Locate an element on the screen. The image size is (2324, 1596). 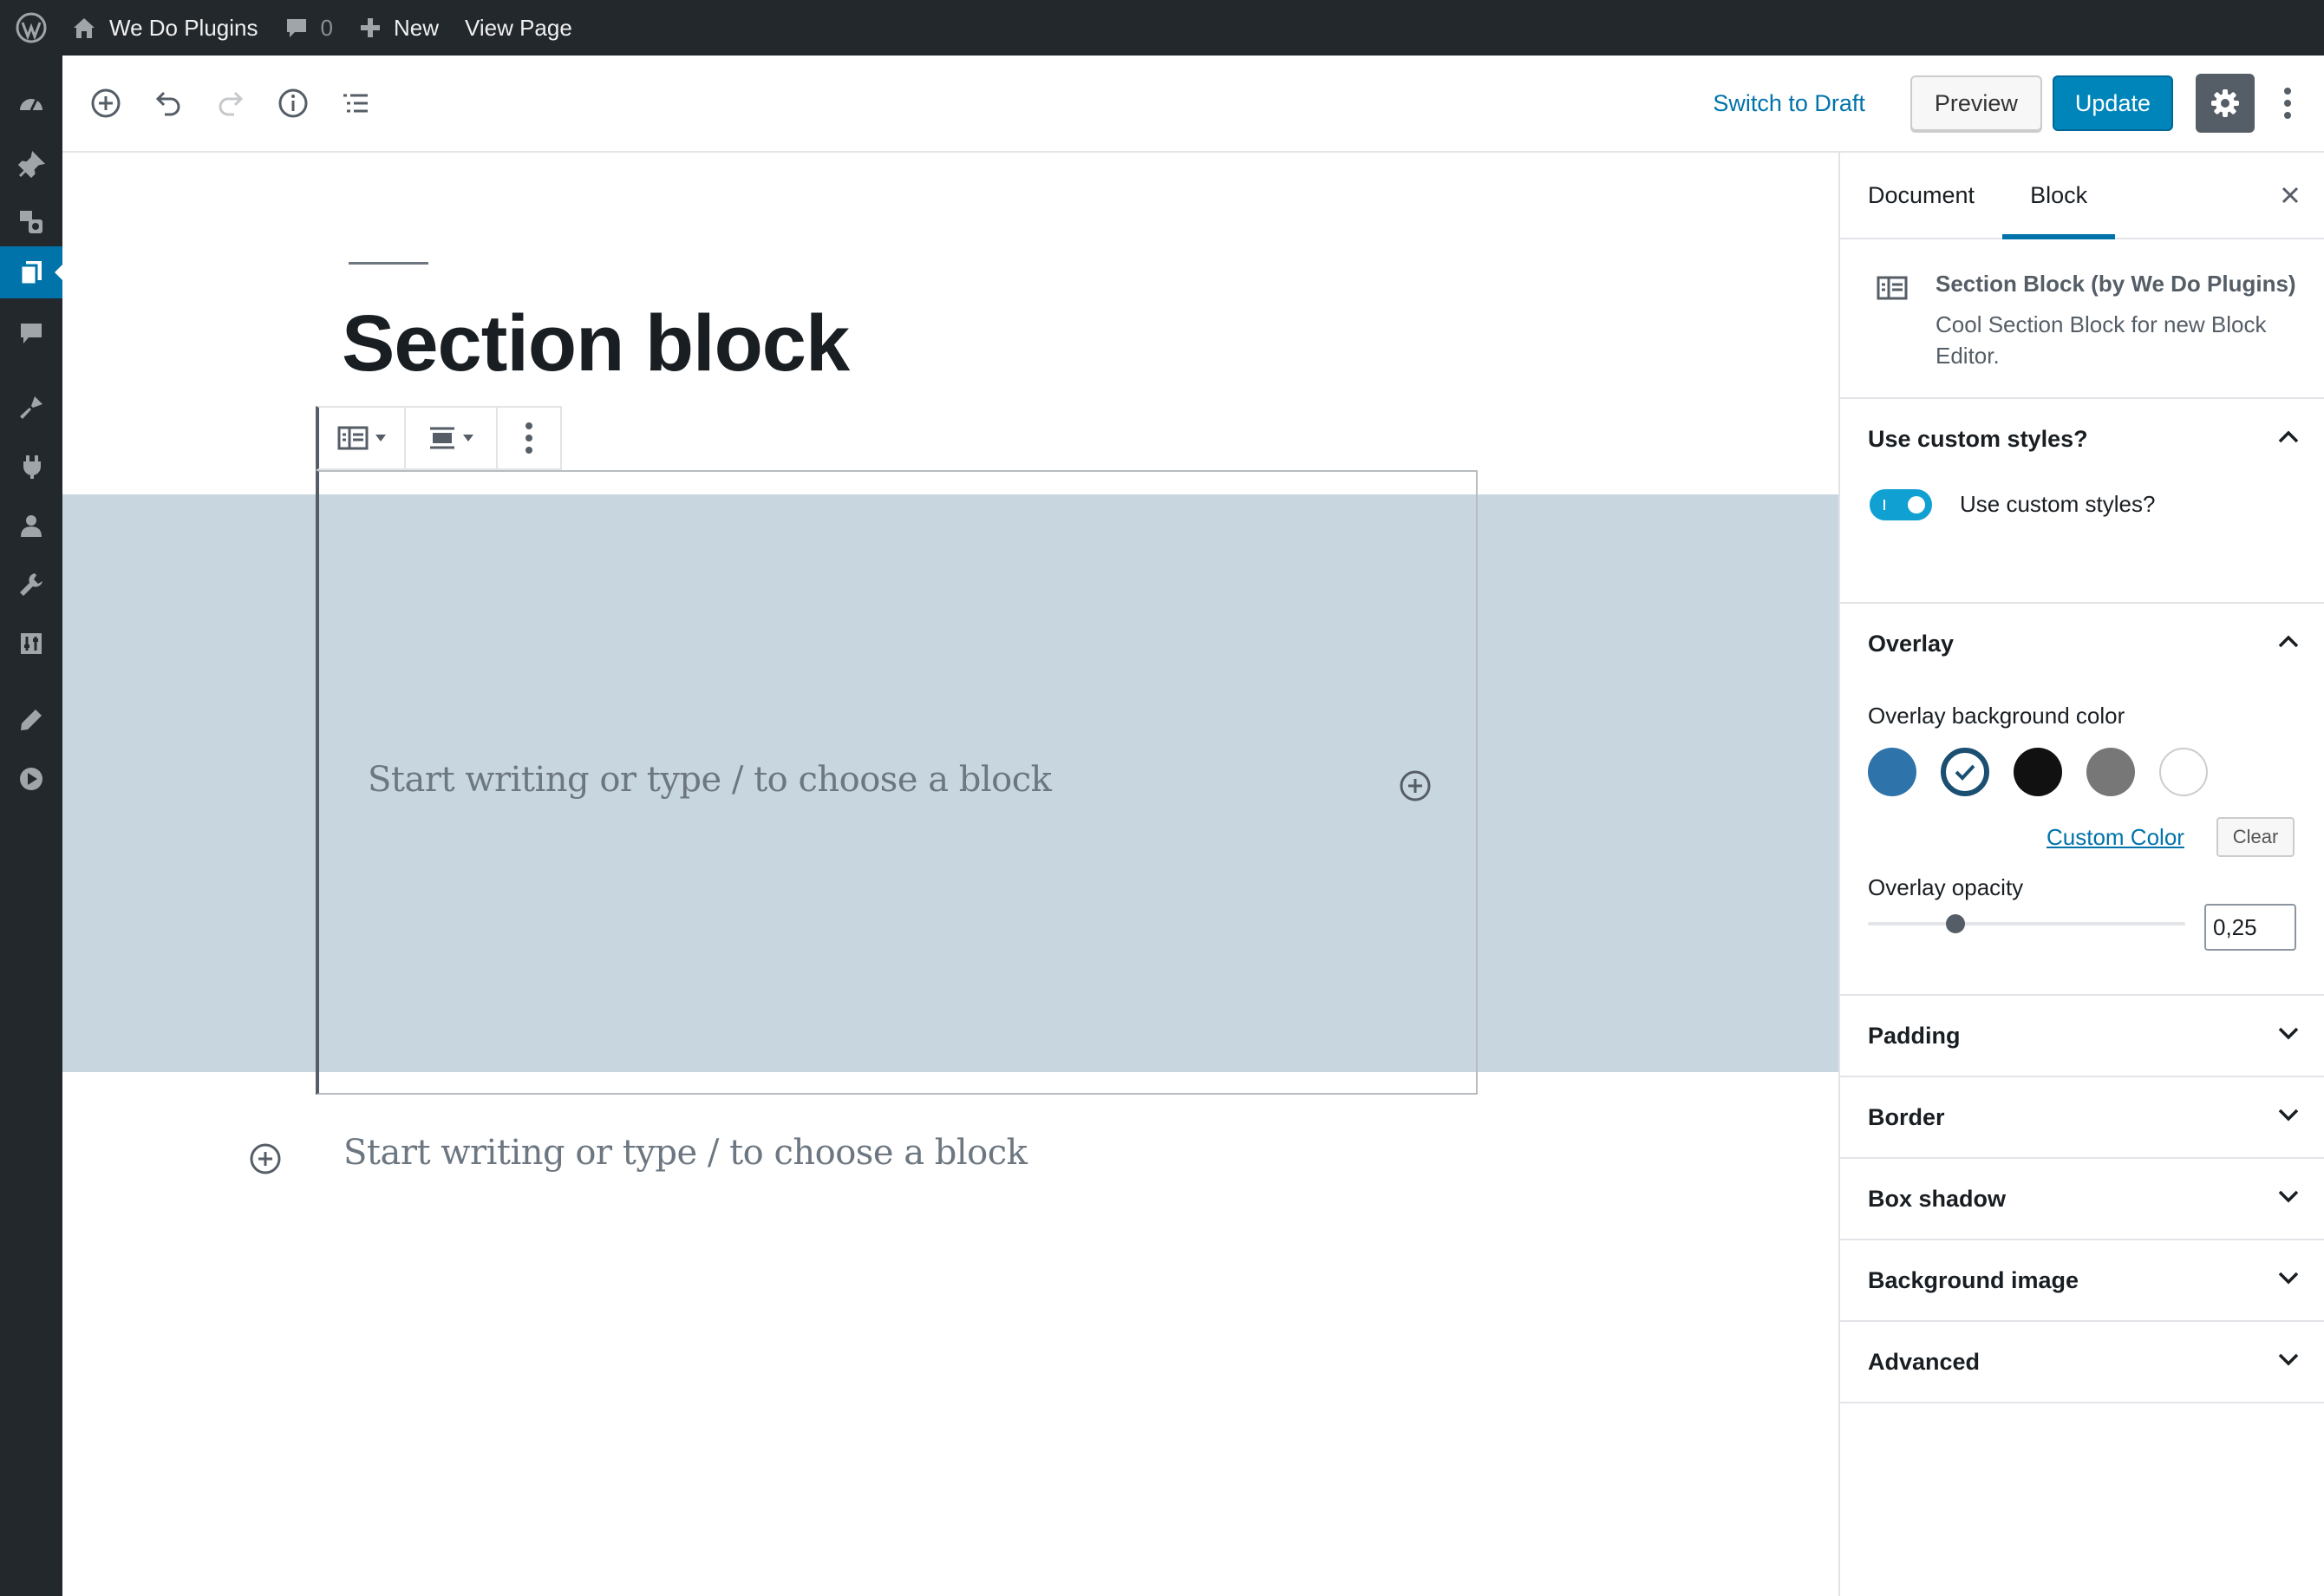
custom-color-button: Custom Color is located at coordinates (2115, 837).